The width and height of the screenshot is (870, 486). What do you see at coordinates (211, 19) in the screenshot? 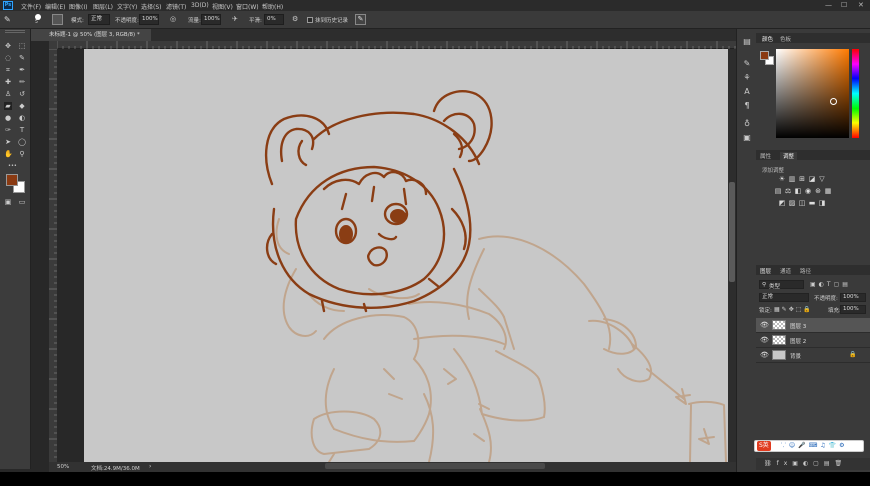
I see `flow-input: 100%` at bounding box center [211, 19].